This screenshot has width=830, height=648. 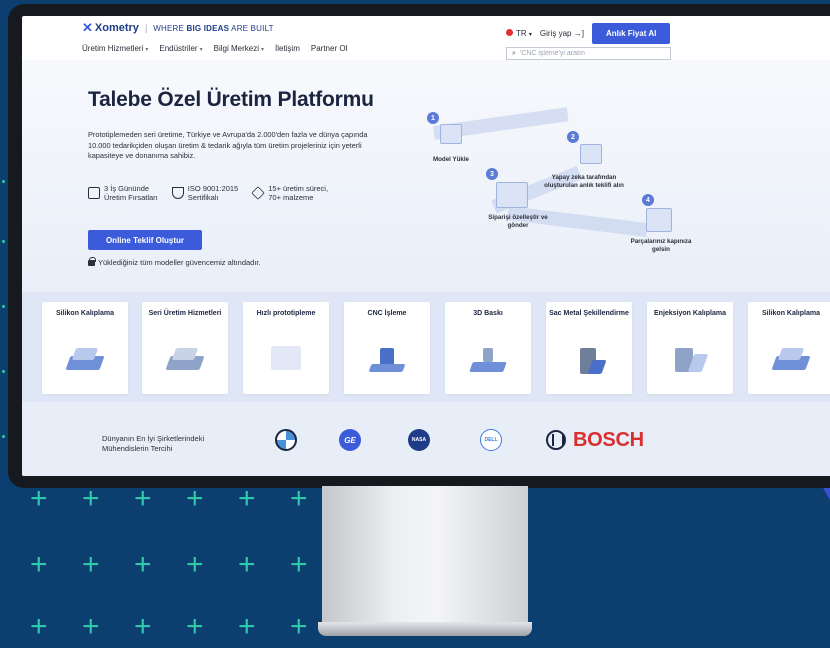 I want to click on service-title: CNC İşleme, so click(x=387, y=313).